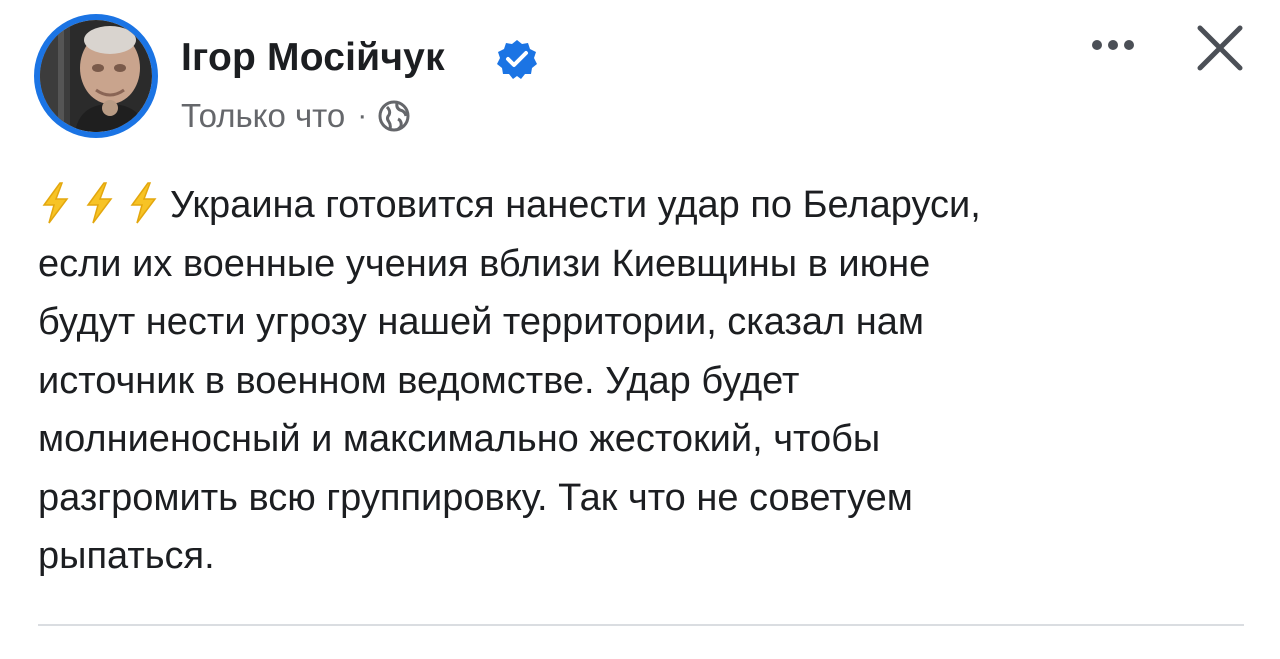 The image size is (1280, 659). I want to click on avatar, so click(96, 76).